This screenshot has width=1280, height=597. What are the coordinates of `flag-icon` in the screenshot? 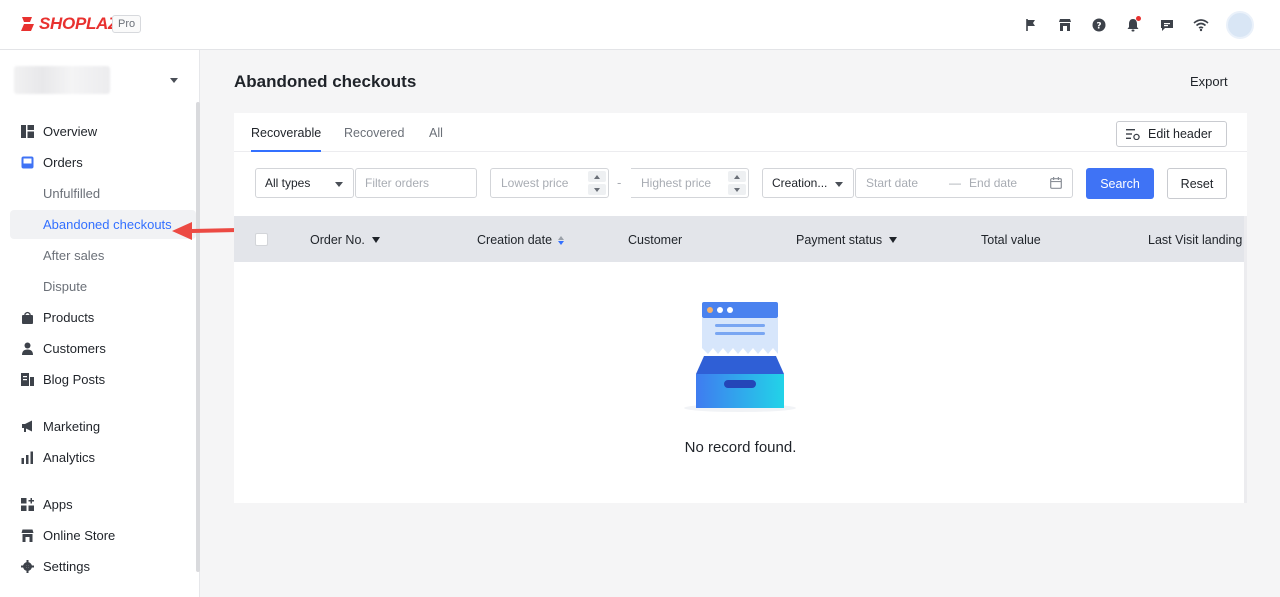 It's located at (1031, 25).